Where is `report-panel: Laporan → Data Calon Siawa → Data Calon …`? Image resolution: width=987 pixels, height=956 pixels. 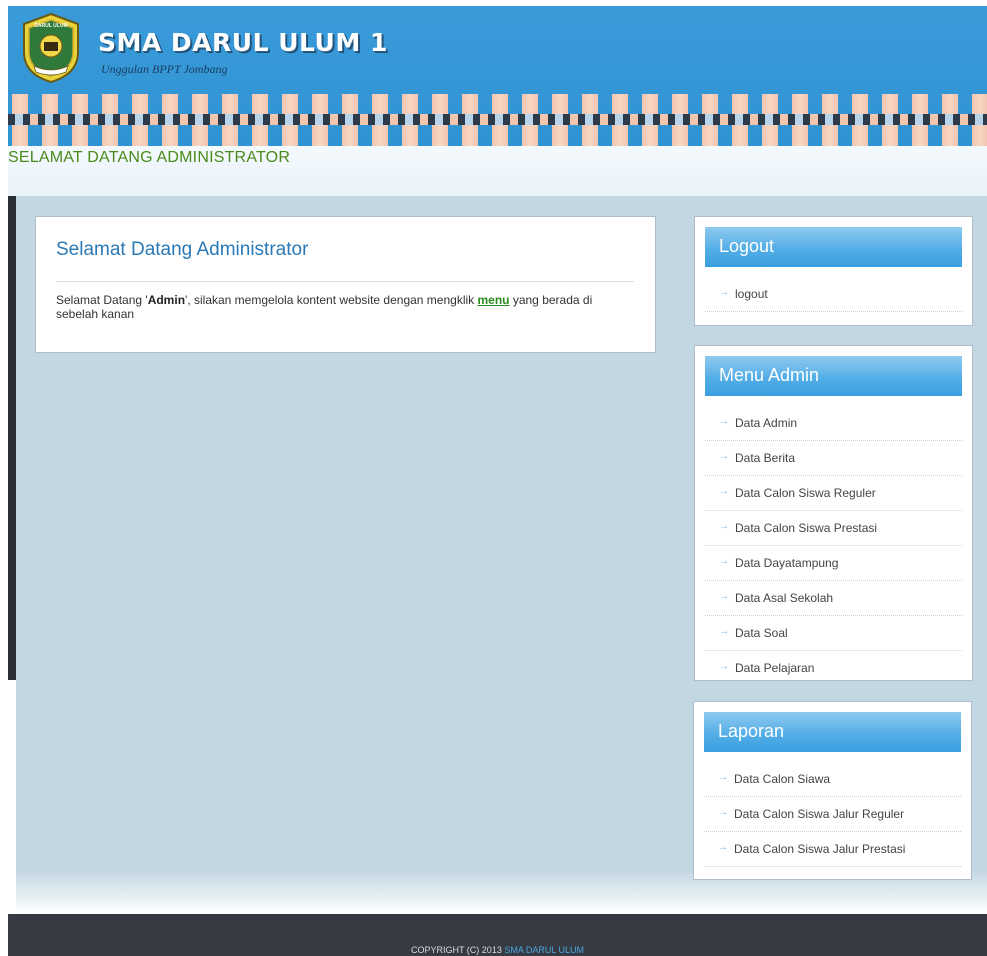 report-panel: Laporan → Data Calon Siawa → Data Calon … is located at coordinates (832, 790).